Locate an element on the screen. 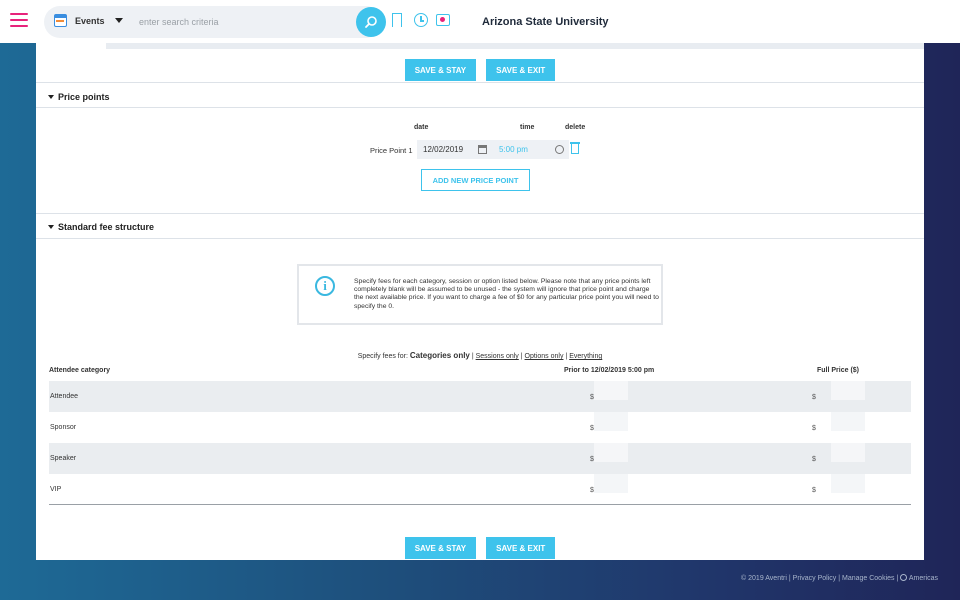 This screenshot has height=600, width=960. bookmark-icon is located at coordinates (397, 20).